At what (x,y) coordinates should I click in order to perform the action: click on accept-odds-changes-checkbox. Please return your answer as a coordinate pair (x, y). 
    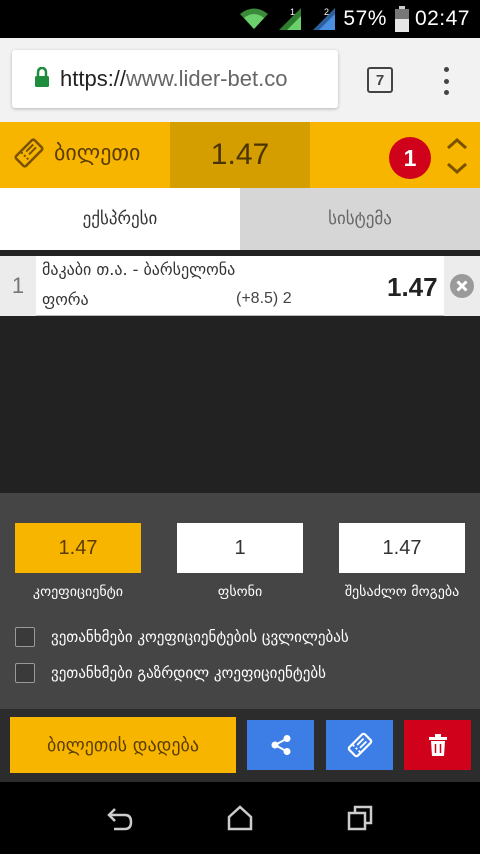
    Looking at the image, I should click on (25, 637).